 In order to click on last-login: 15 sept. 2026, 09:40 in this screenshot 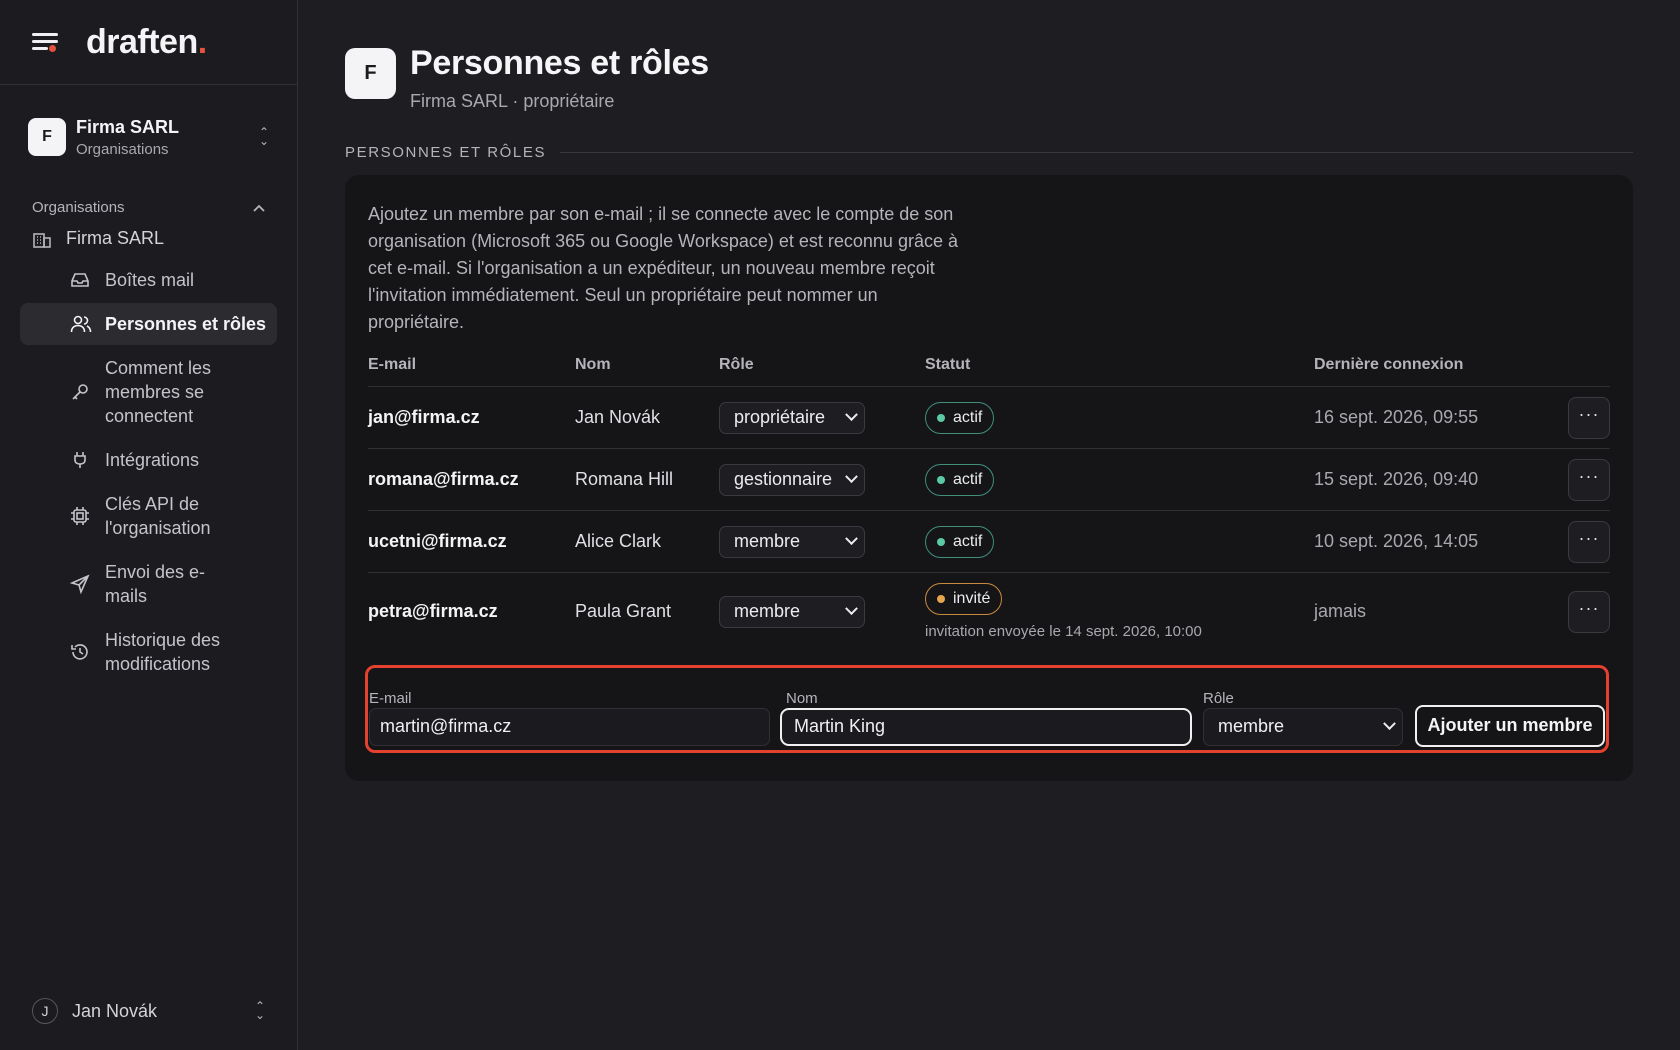, I will do `click(1439, 479)`.